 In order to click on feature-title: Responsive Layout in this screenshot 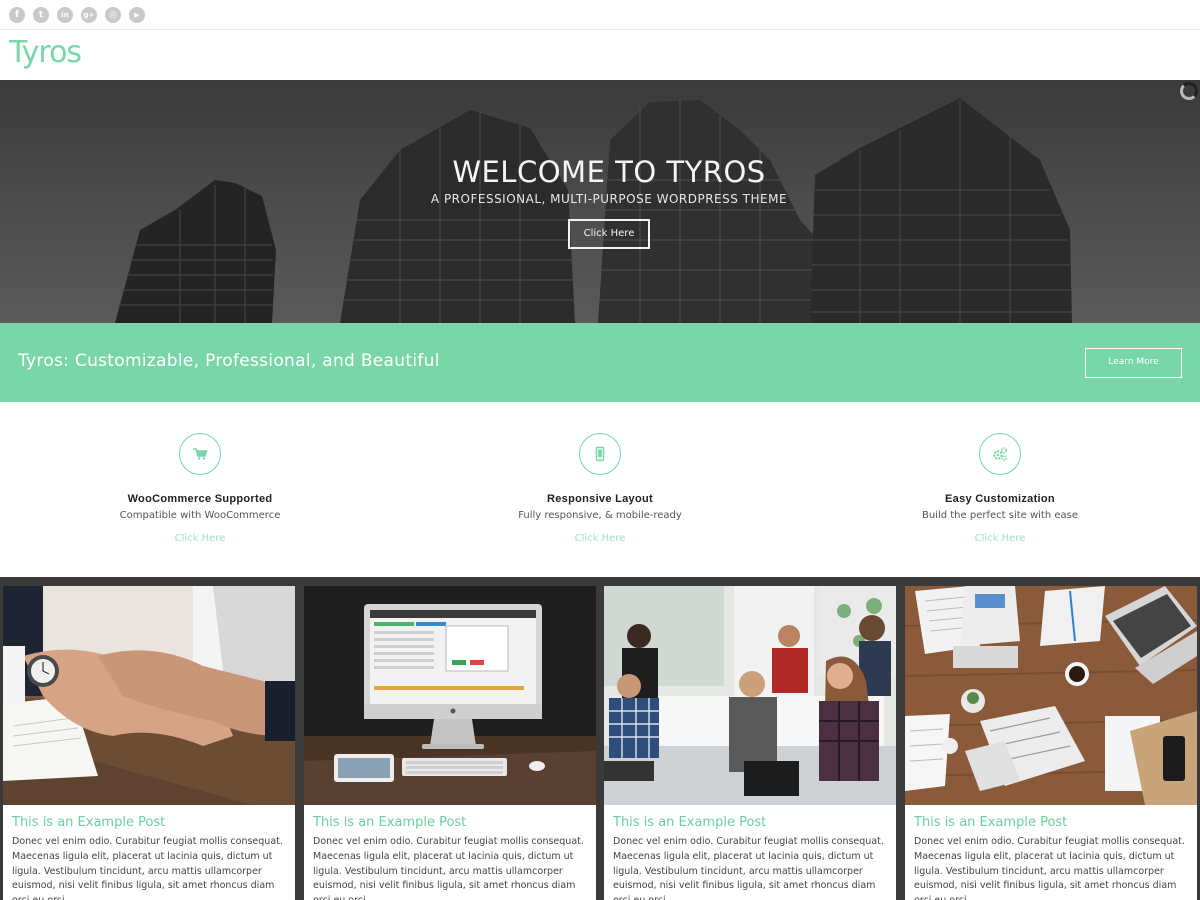, I will do `click(600, 499)`.